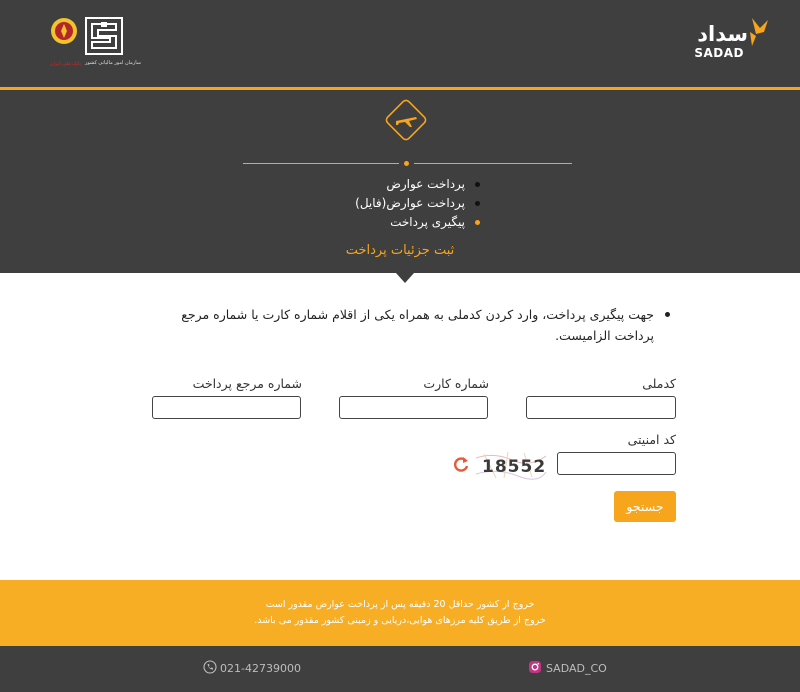 This screenshot has width=800, height=692. I want to click on section-title: ثبت جزئیات پرداخت, so click(400, 250).